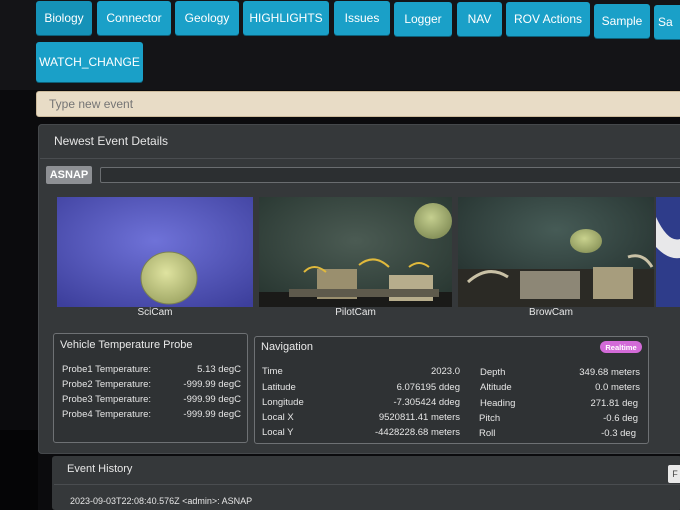  I want to click on probe1-label: Probe1 Temperature:, so click(107, 369).